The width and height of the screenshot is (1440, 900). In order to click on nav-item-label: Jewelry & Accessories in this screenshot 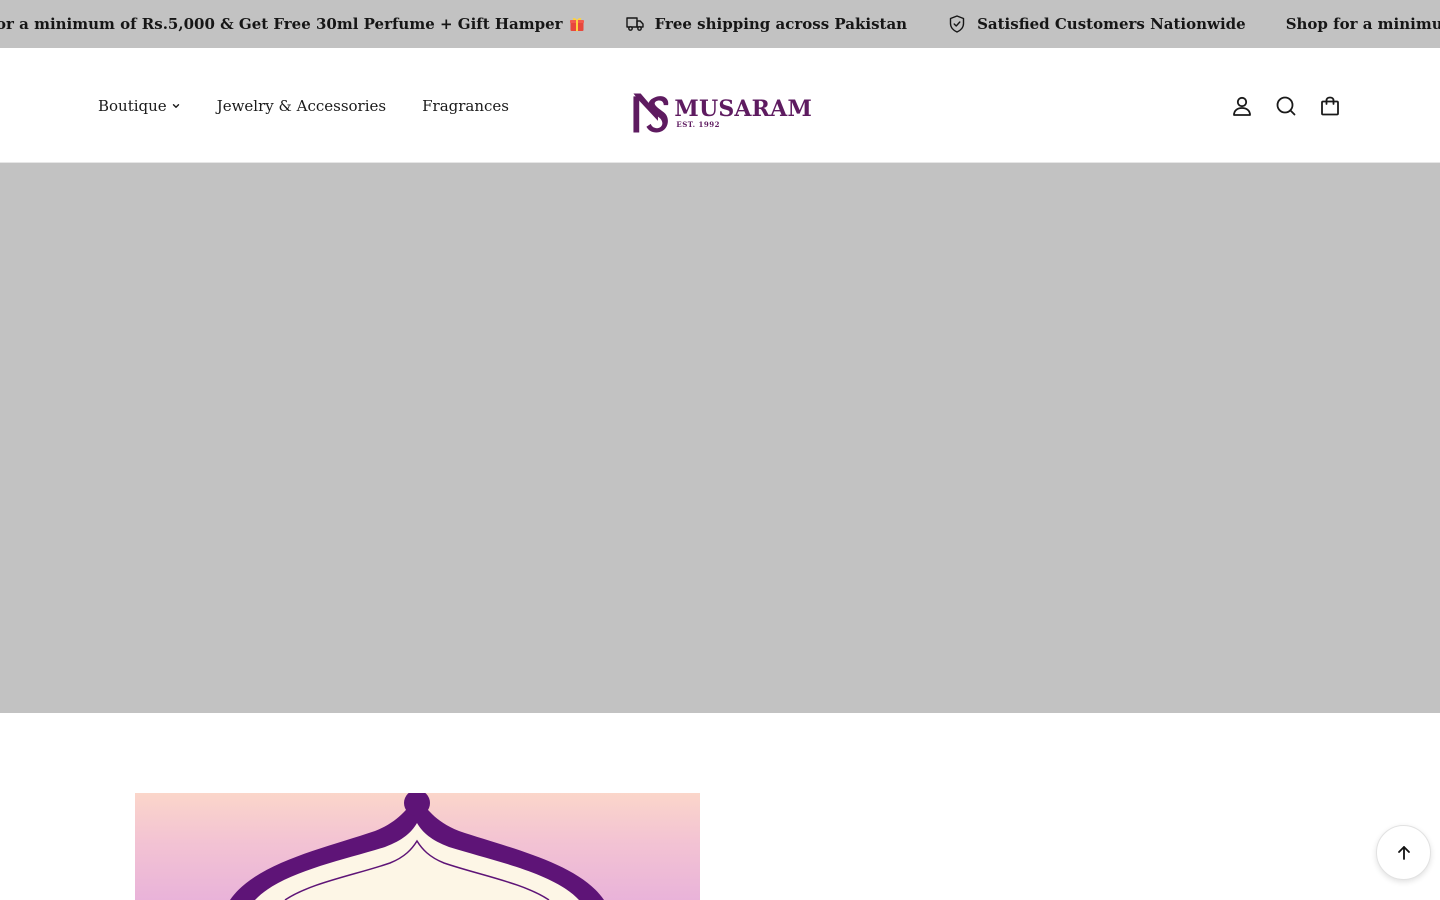, I will do `click(301, 105)`.